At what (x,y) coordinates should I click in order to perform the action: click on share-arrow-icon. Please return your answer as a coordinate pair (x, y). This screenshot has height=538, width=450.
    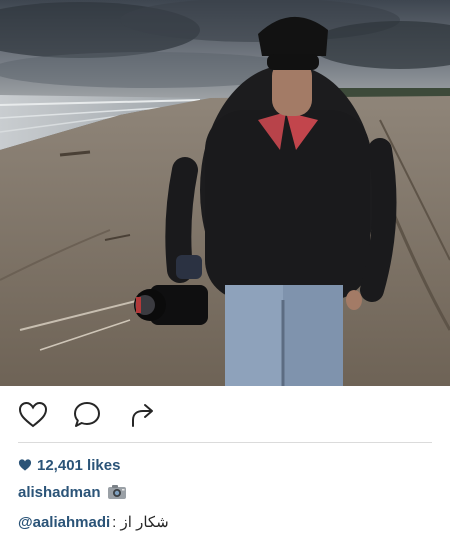
    Looking at the image, I should click on (143, 415).